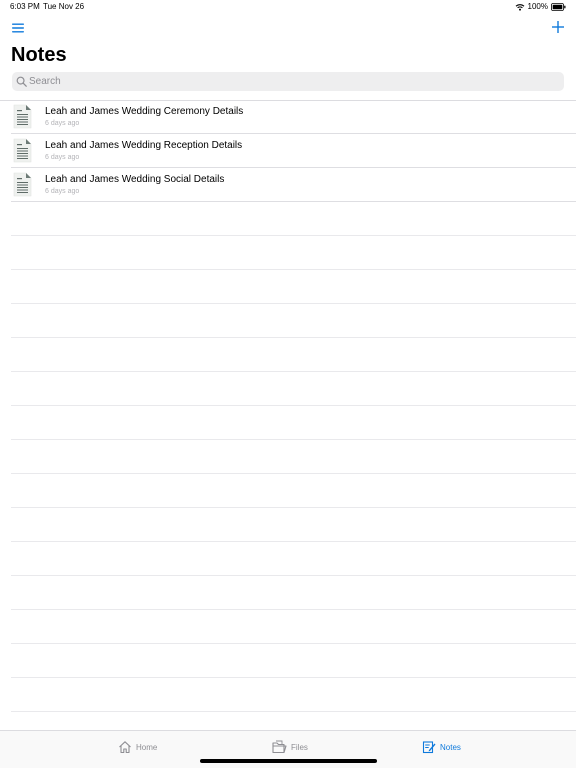 This screenshot has width=576, height=768. I want to click on tab-label: Notes, so click(450, 747).